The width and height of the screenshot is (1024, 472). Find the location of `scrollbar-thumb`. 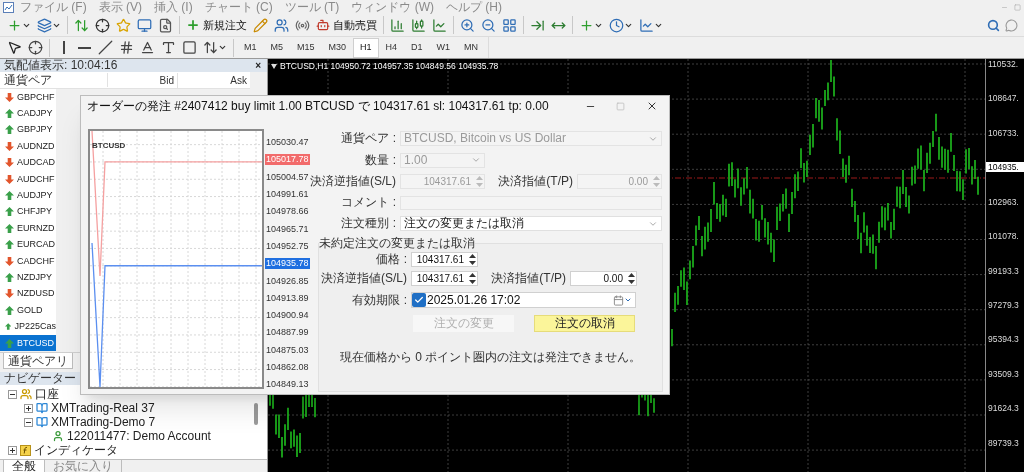

scrollbar-thumb is located at coordinates (256, 414).